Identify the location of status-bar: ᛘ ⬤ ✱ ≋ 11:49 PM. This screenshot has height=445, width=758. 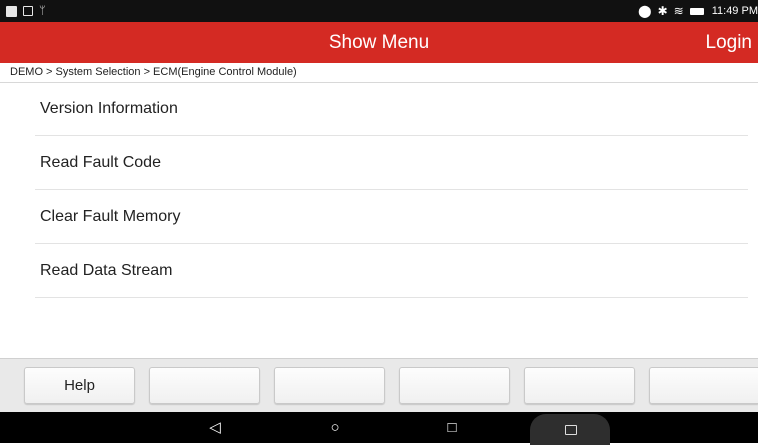
(379, 11).